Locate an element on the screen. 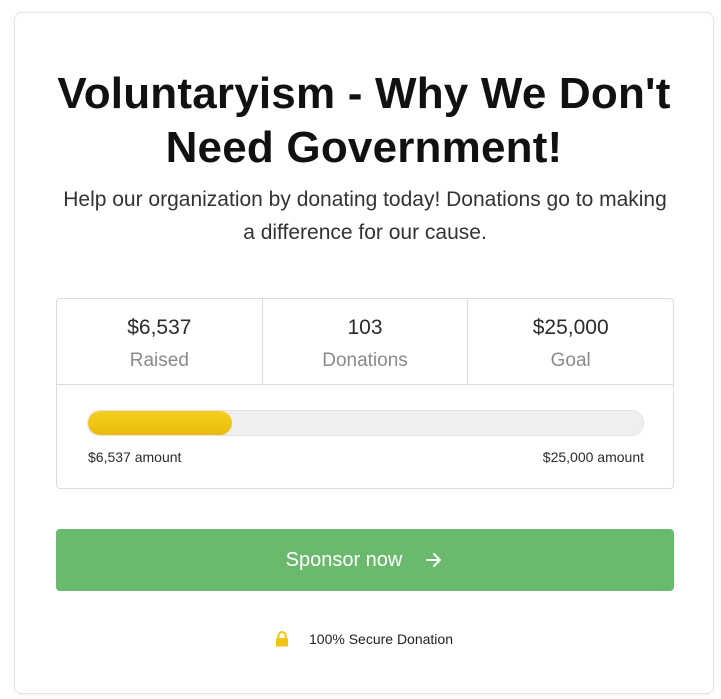  stats-row: $6,537 Raised 103 Donations $25,000 Goal is located at coordinates (365, 342).